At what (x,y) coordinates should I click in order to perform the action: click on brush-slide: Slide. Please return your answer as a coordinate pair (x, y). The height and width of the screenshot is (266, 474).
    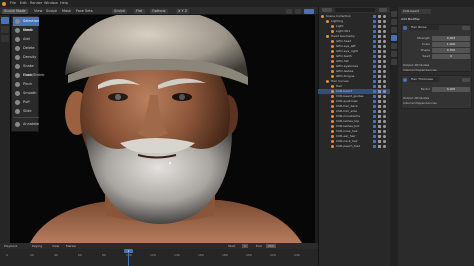
    Looking at the image, I should click on (26, 111).